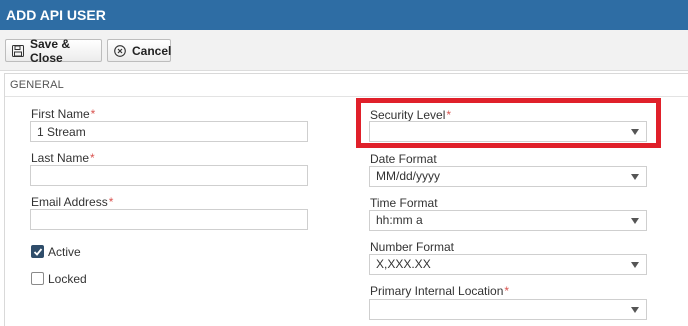 Image resolution: width=688 pixels, height=326 pixels. Describe the element at coordinates (169, 131) in the screenshot. I see `first-name-input` at that location.